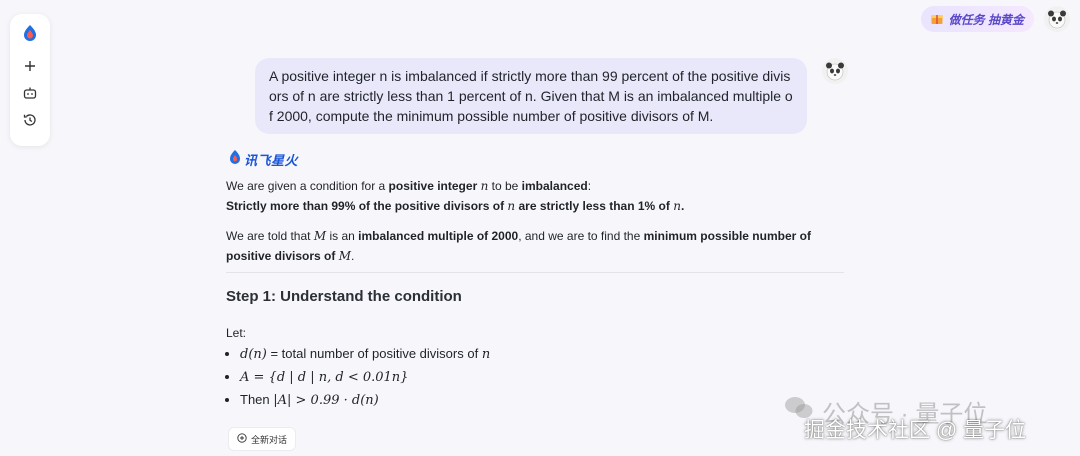 The height and width of the screenshot is (456, 1080). I want to click on answer-bold: imbalanced, so click(554, 186).